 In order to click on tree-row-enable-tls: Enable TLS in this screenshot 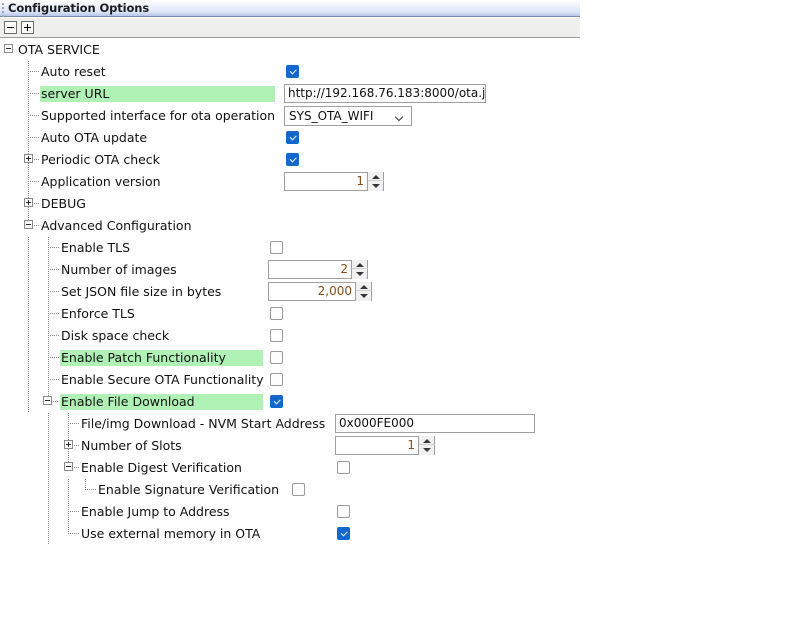, I will do `click(399, 248)`.